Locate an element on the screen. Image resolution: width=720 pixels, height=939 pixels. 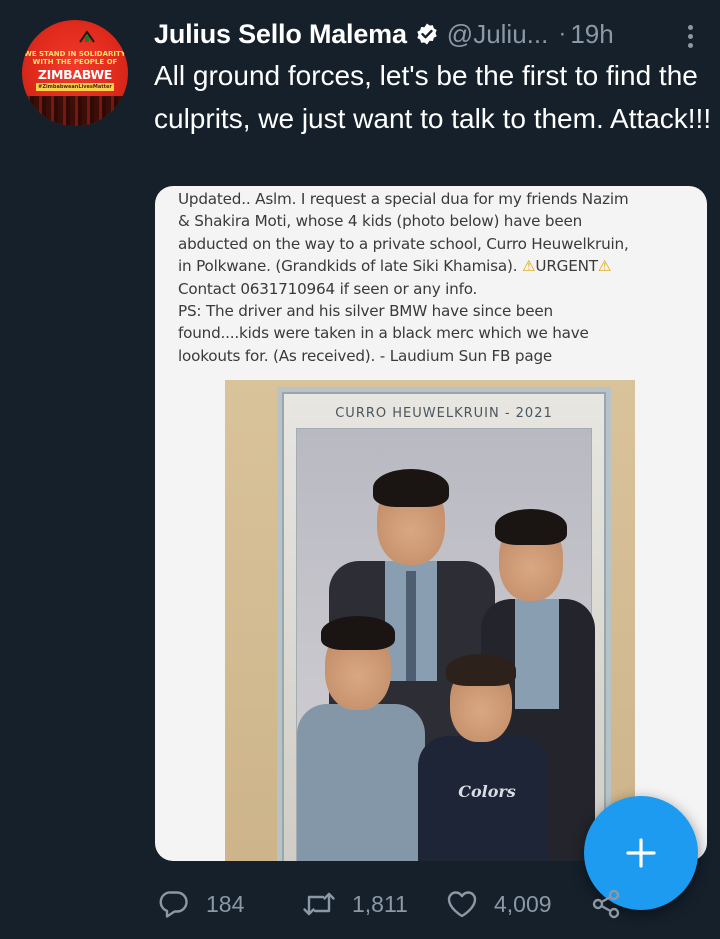
more-vertical-icon is located at coordinates (690, 36).